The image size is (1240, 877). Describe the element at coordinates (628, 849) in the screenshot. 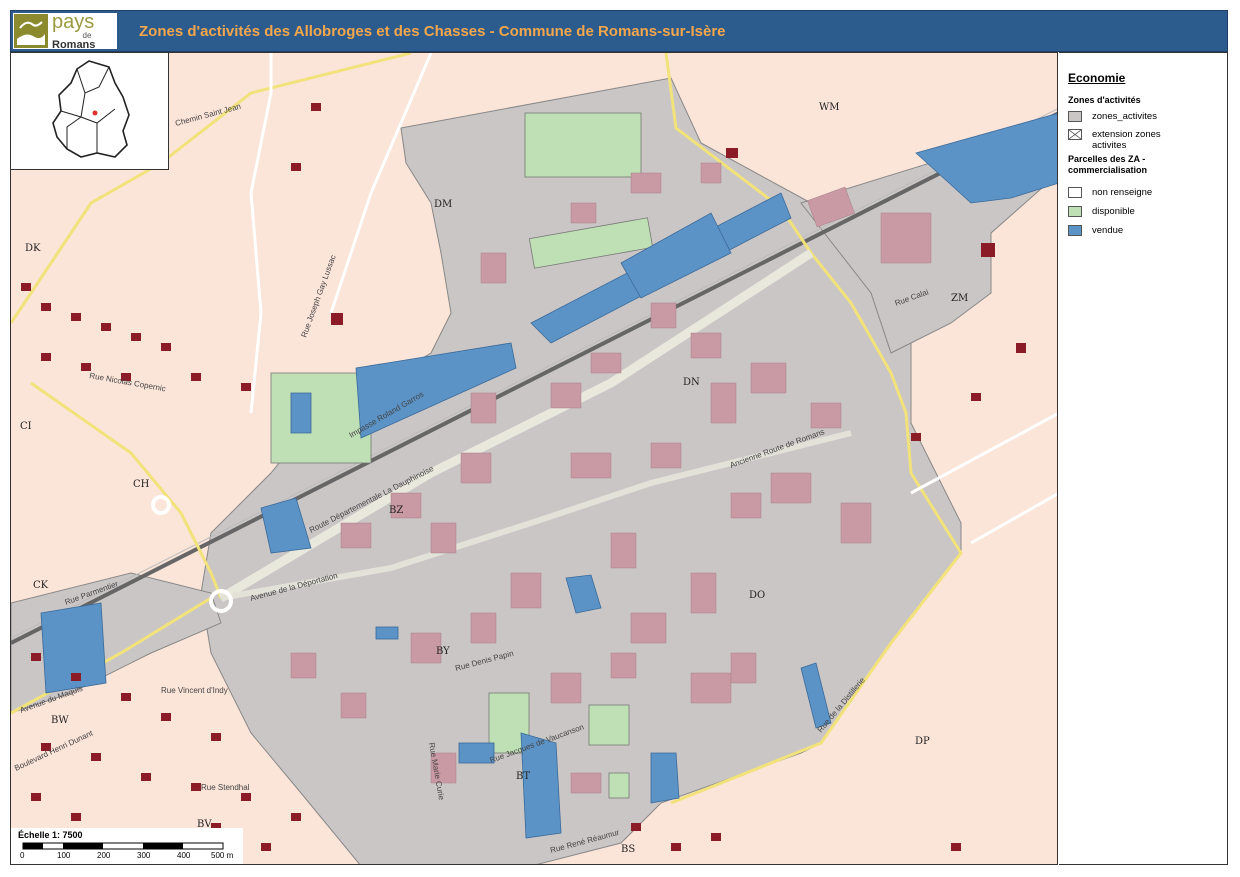

I see `section-label-bs: BS` at that location.